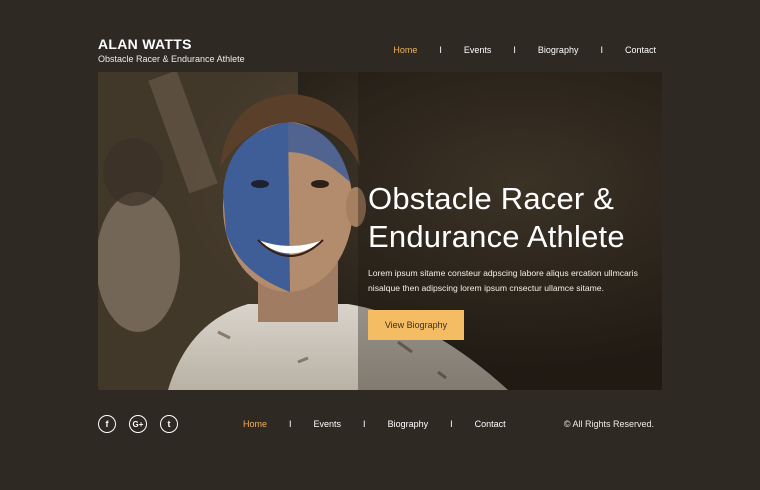  I want to click on footer-nav-home-link: Home, so click(255, 424).